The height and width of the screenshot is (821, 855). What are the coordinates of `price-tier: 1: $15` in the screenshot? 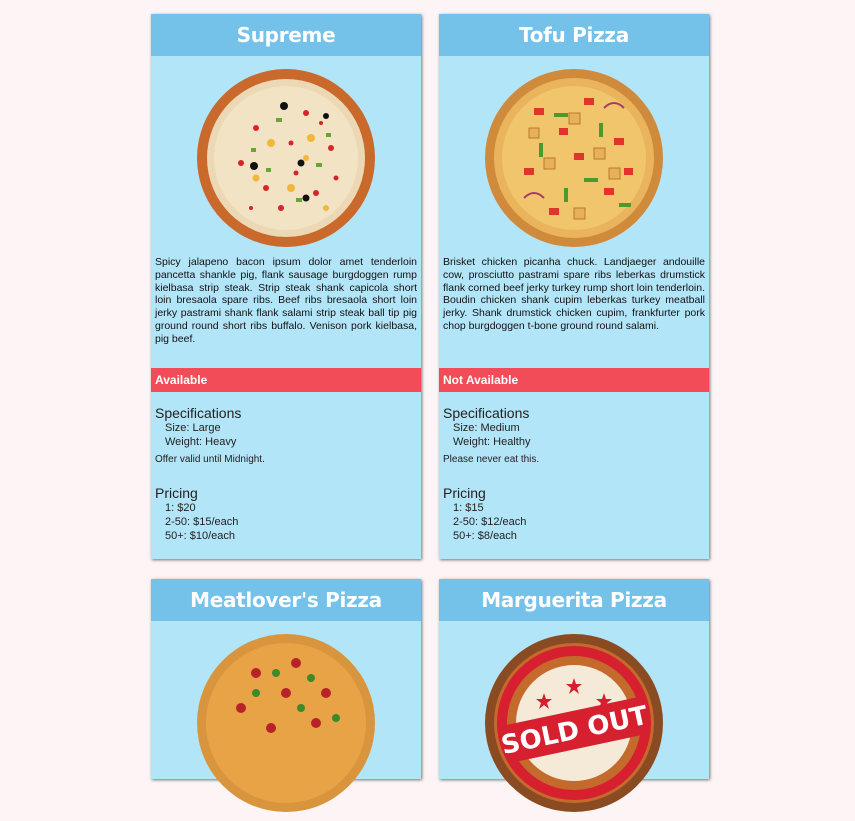 It's located at (468, 508).